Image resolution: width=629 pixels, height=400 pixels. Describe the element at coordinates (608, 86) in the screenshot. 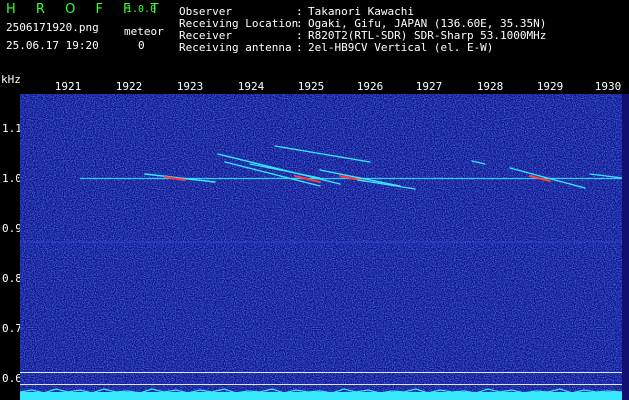

I see `x-tick-label: 1930` at that location.